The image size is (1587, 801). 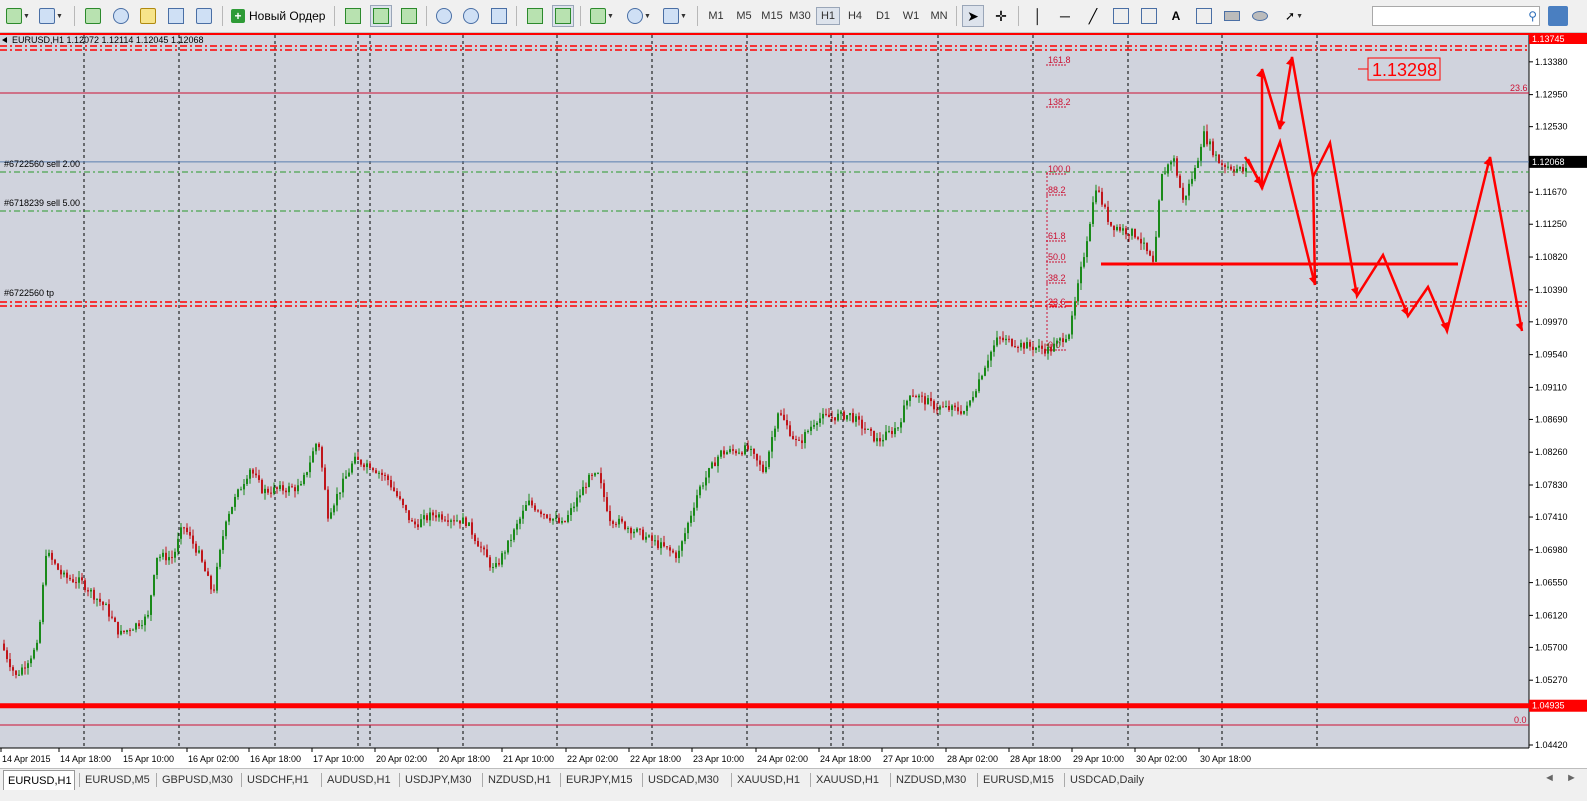 I want to click on crosshair-tool-button: ✛, so click(x=1001, y=16).